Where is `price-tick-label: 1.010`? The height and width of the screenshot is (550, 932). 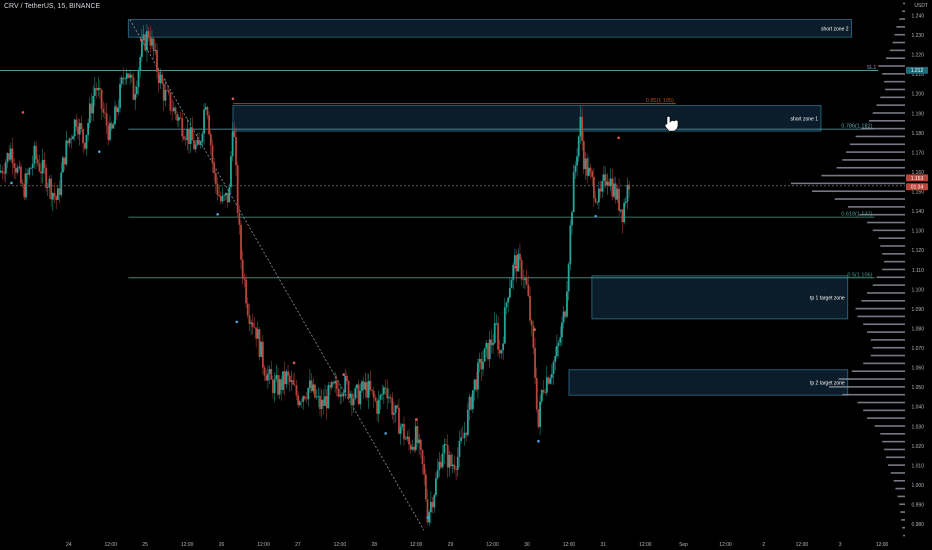
price-tick-label: 1.010 is located at coordinates (917, 466).